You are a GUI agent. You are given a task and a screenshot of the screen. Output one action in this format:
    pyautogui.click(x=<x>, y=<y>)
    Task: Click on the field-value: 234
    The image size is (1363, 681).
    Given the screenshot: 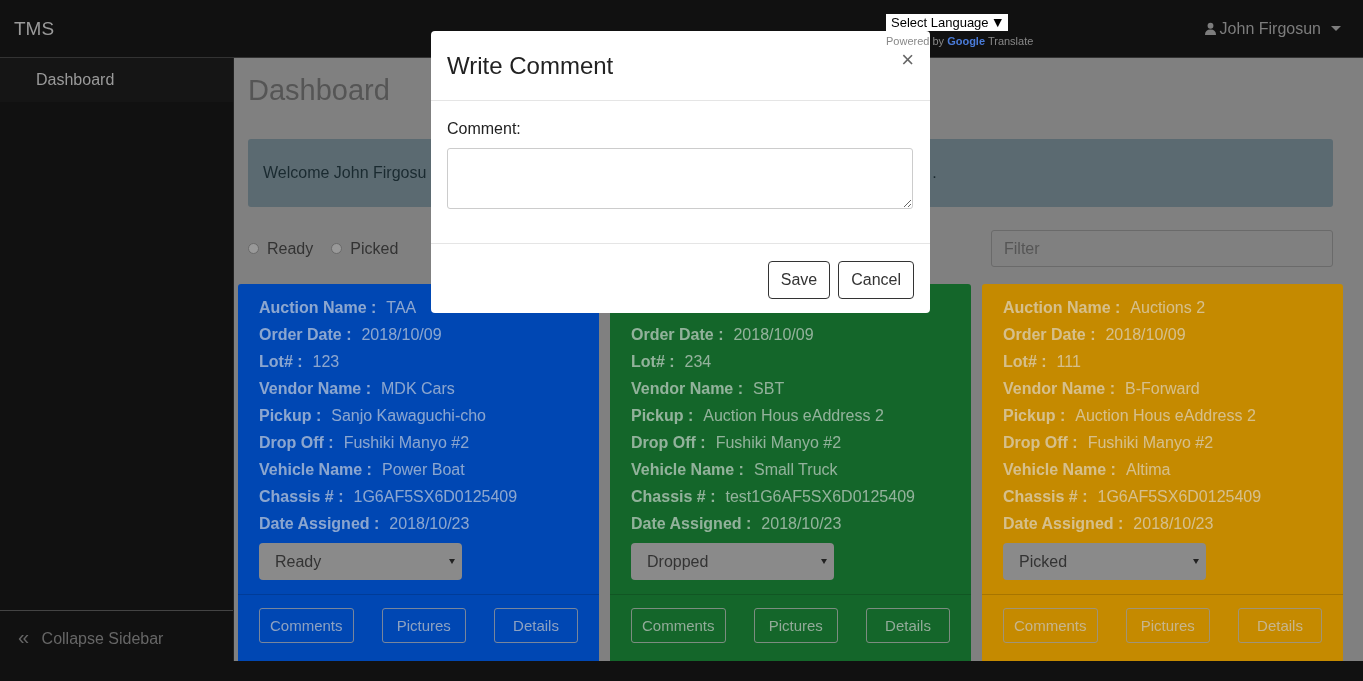 What is the action you would take?
    pyautogui.click(x=698, y=361)
    